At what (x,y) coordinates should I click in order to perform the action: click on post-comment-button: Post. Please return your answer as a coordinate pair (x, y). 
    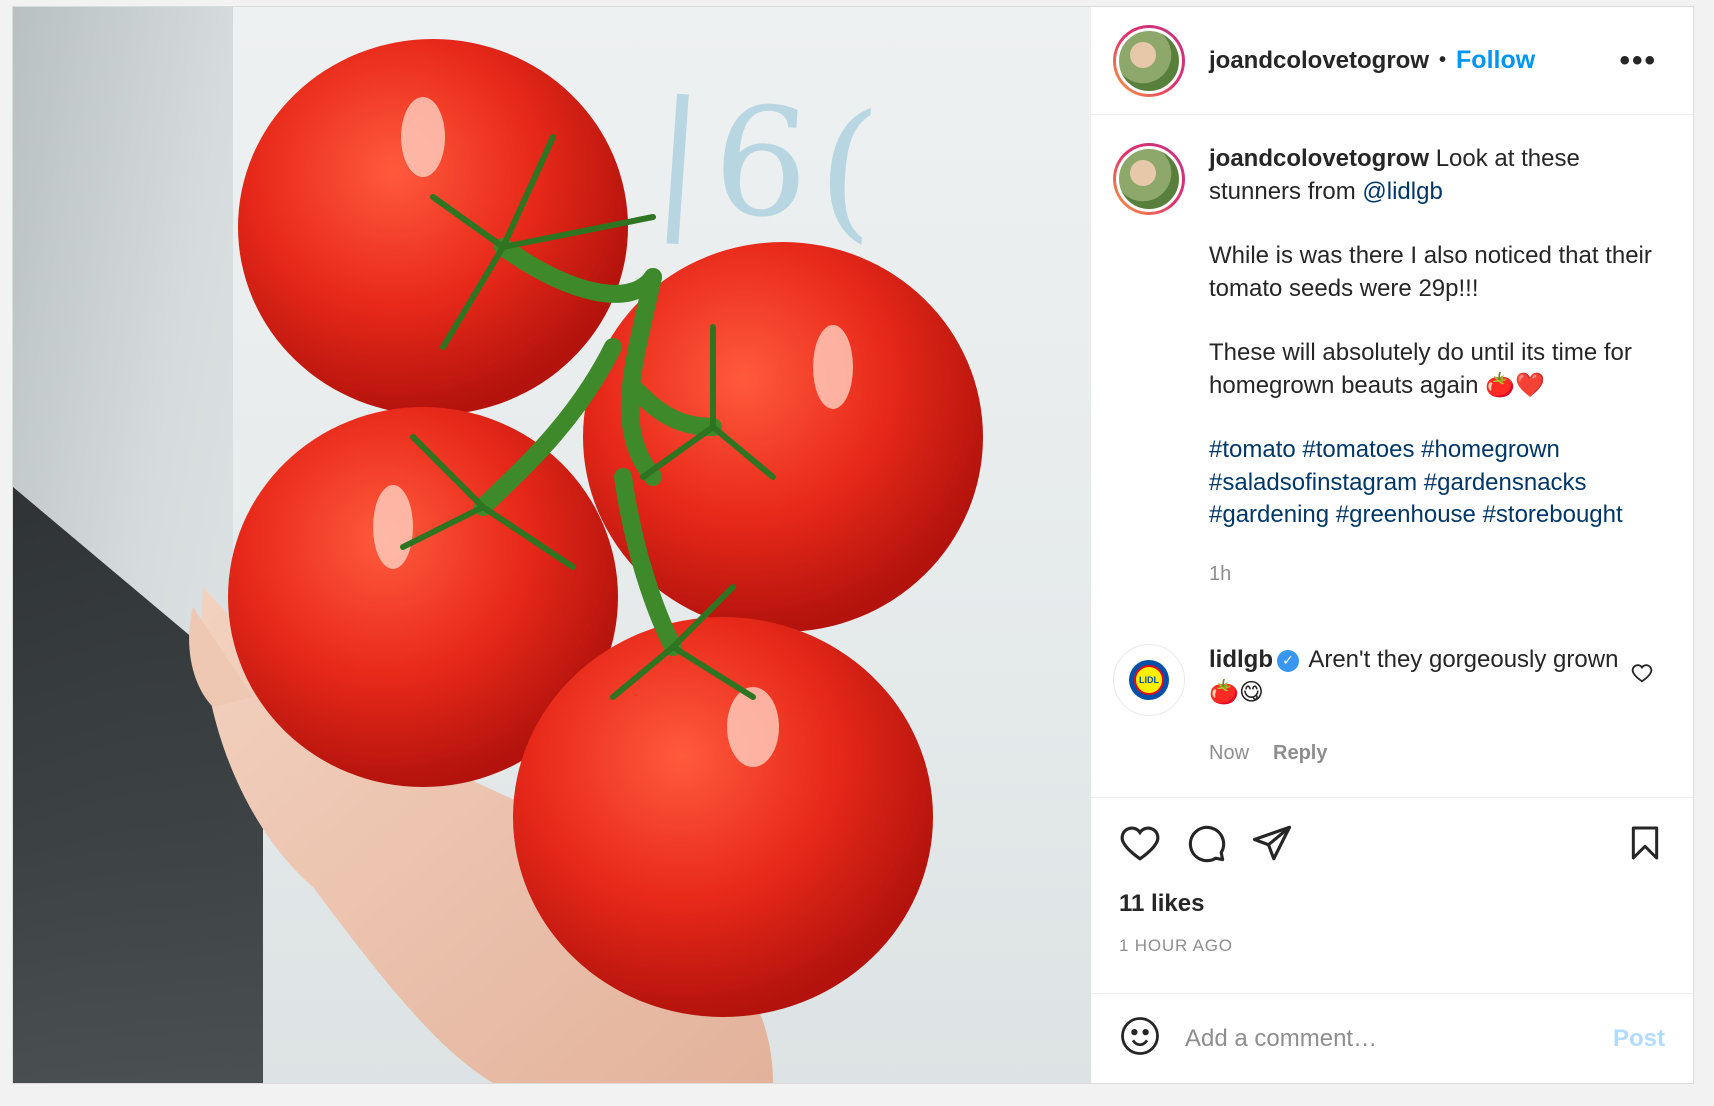
    Looking at the image, I should click on (1639, 1039).